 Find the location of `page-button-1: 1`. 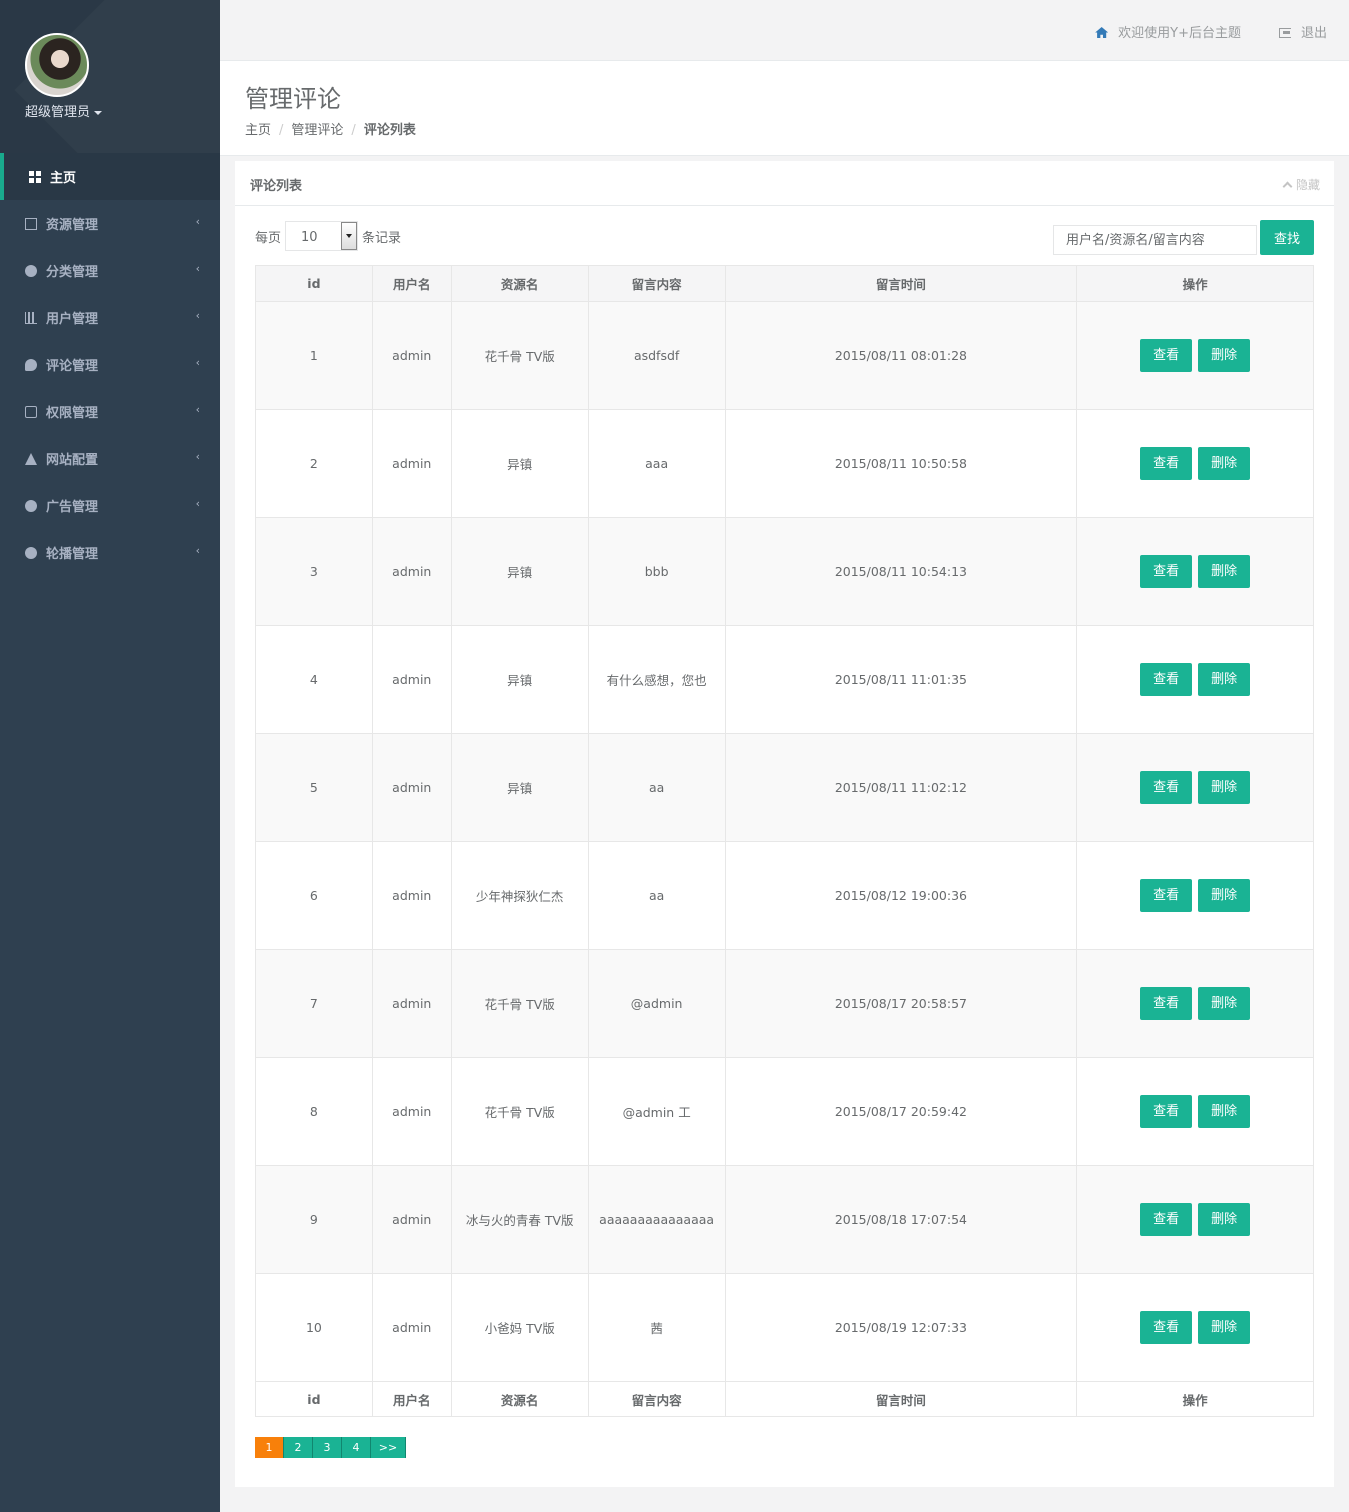

page-button-1: 1 is located at coordinates (269, 1447).